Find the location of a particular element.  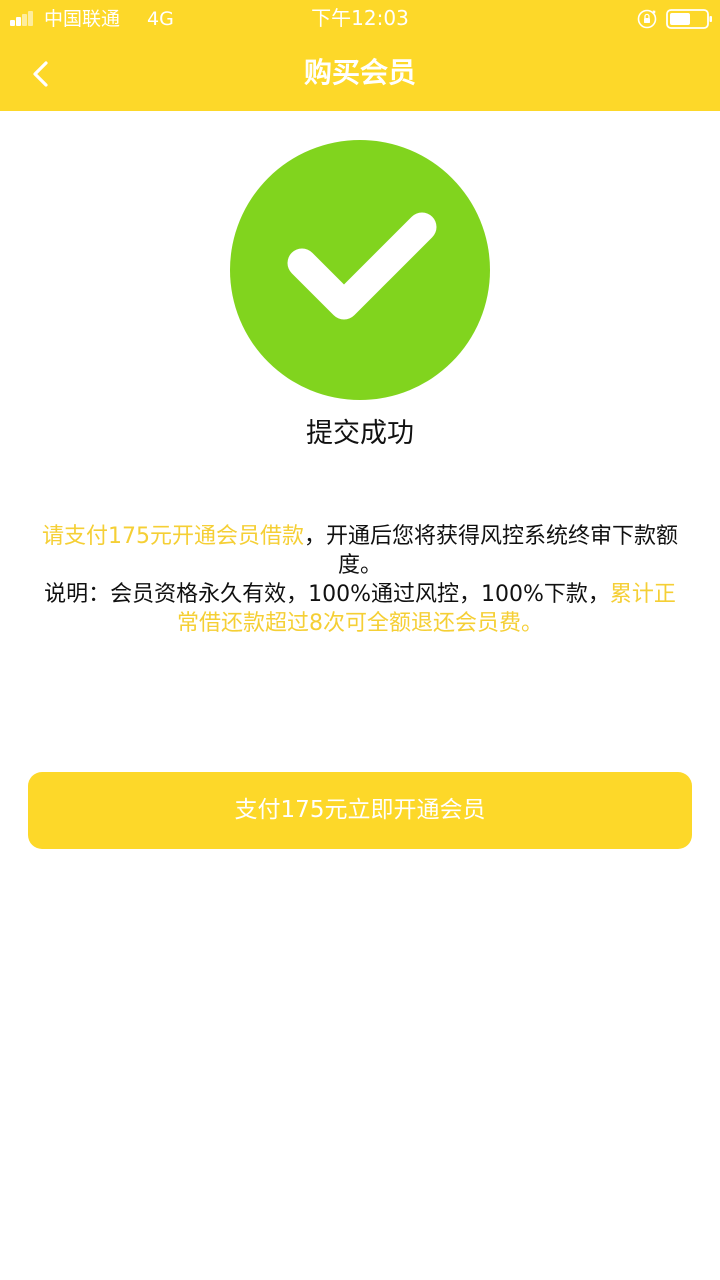

status-bar: 中国联通 4G 下午12:03 is located at coordinates (360, 19).